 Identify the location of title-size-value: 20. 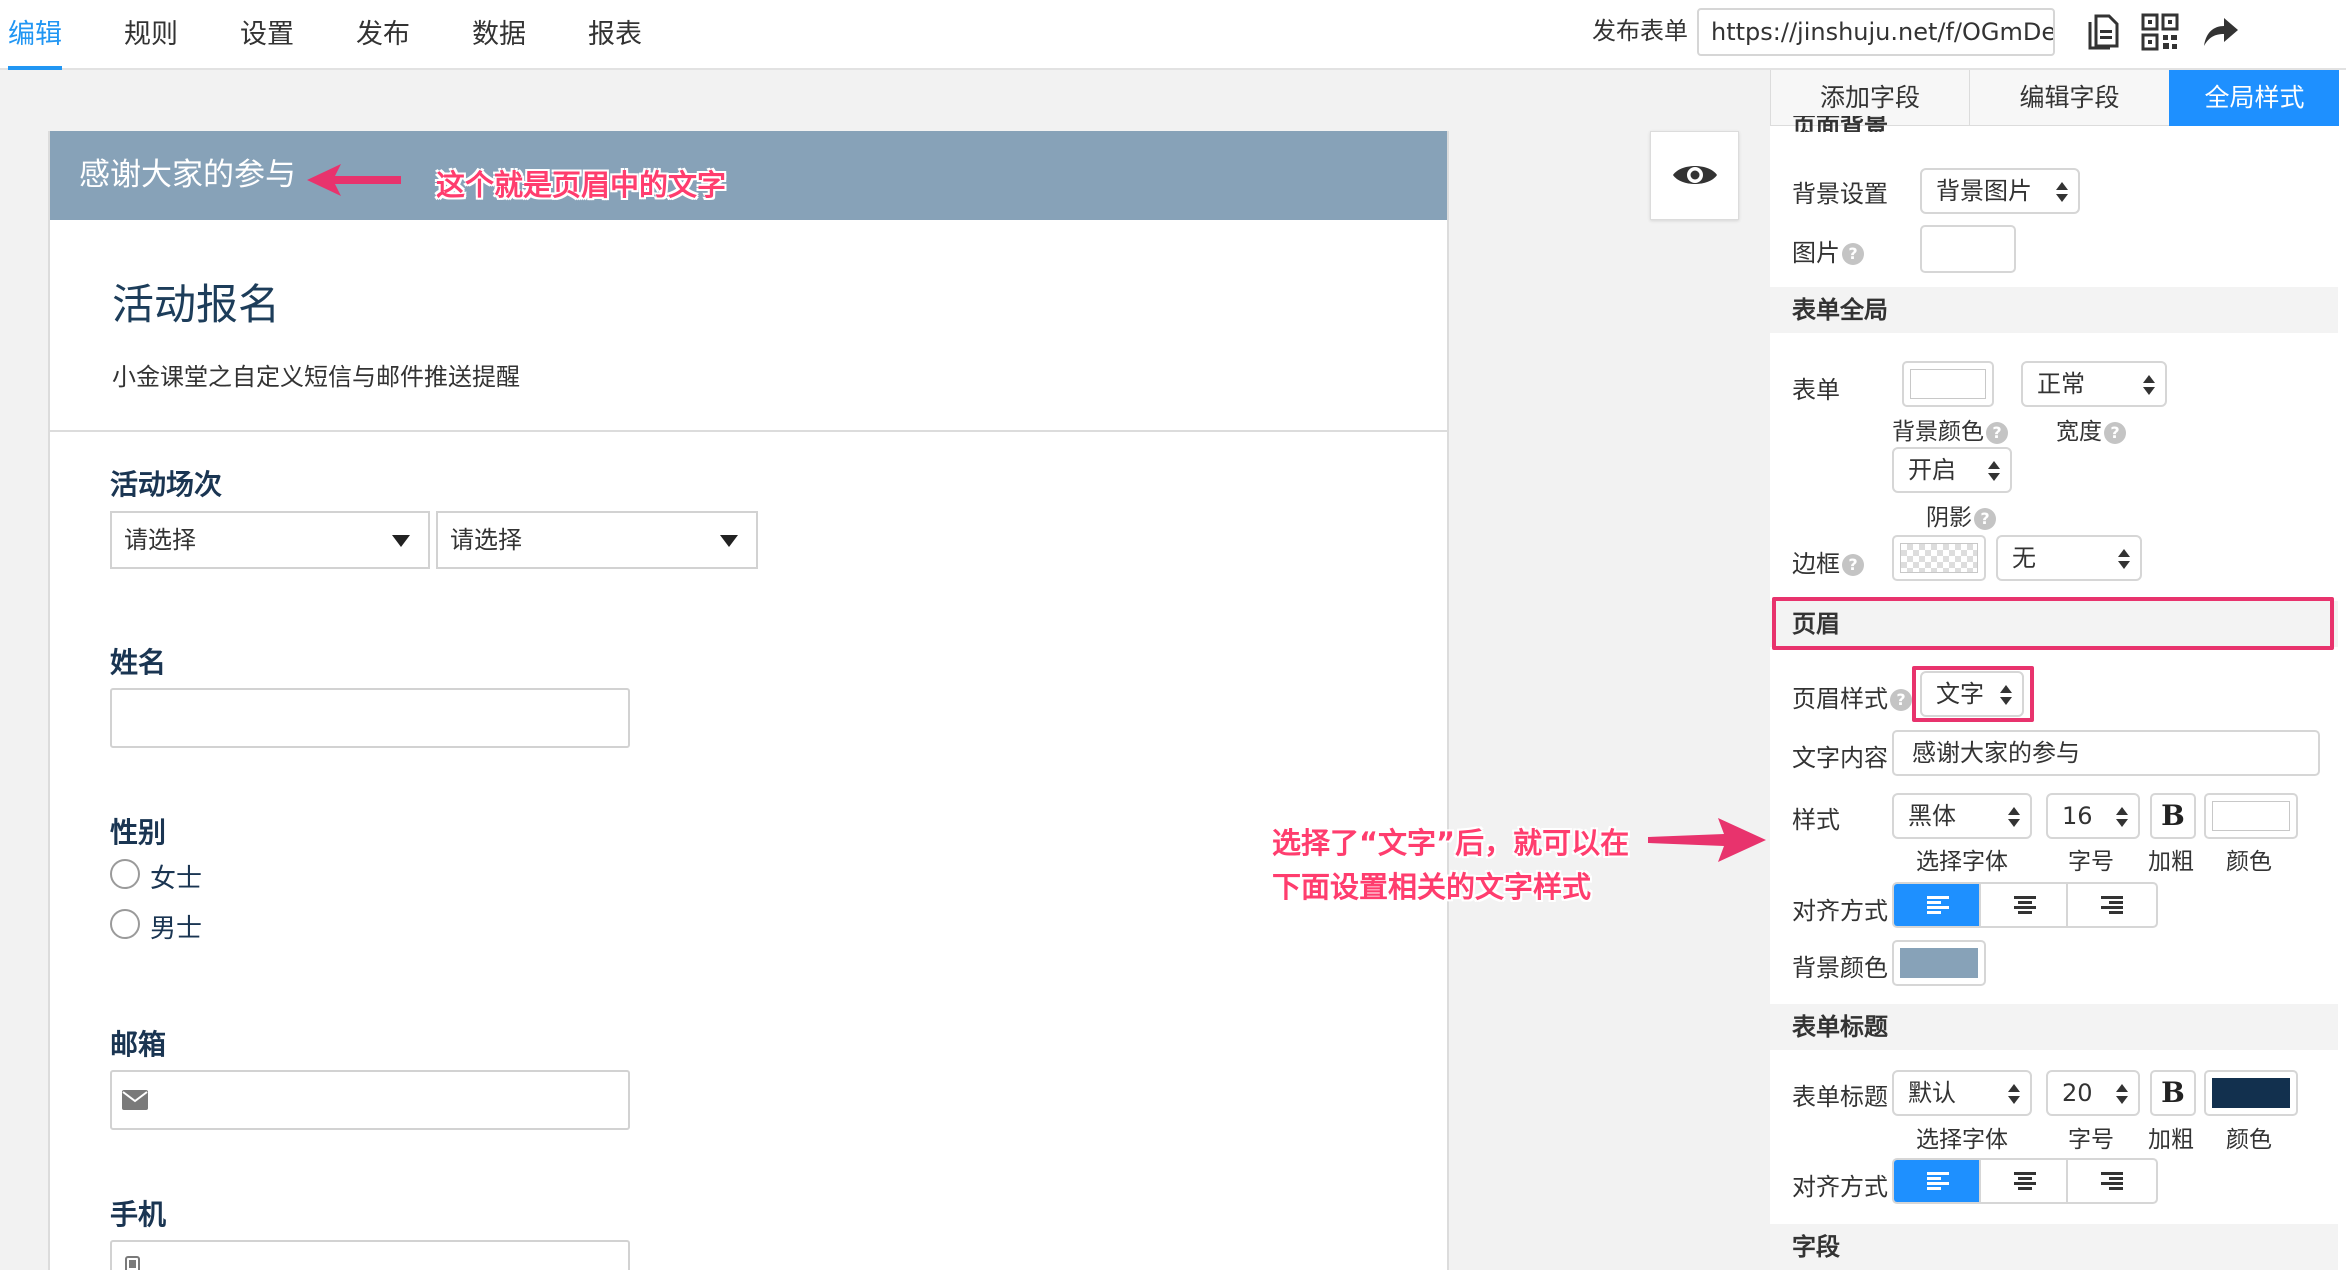
(2077, 1093).